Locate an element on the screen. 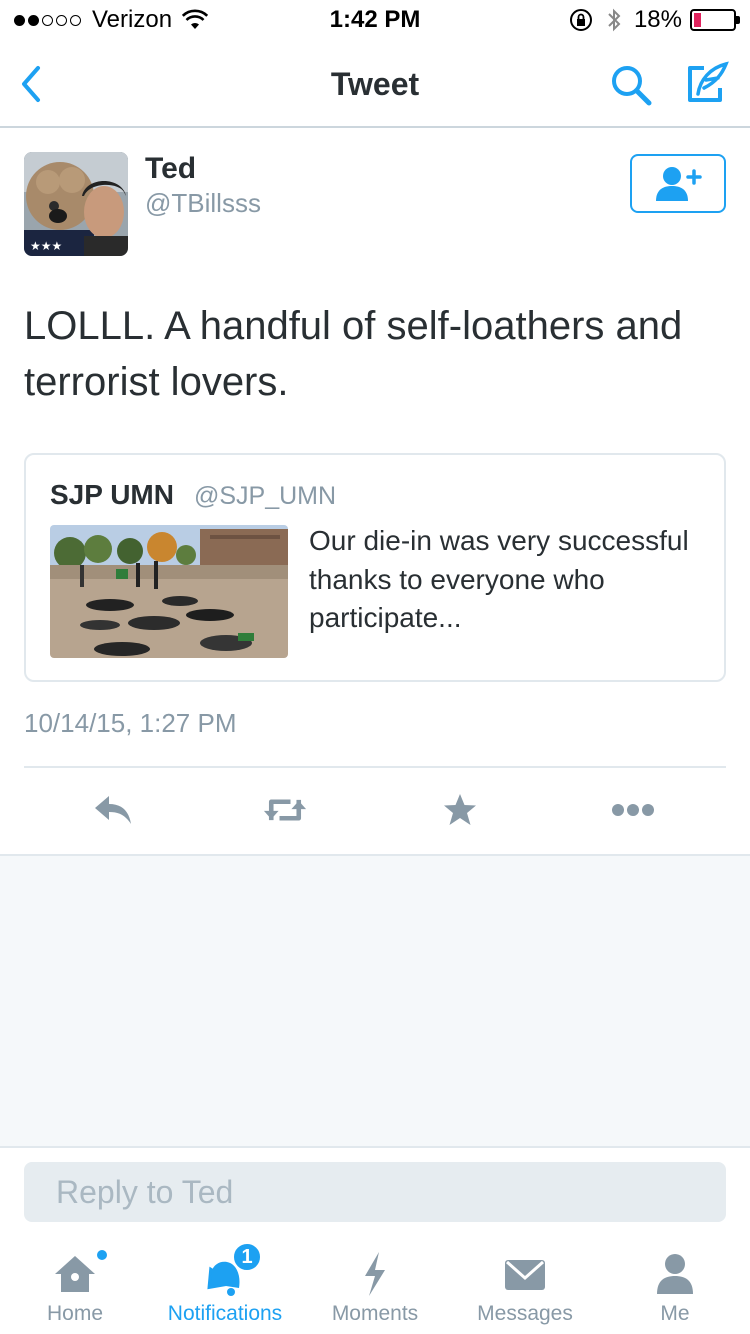 The width and height of the screenshot is (750, 1334). tab-label: Home is located at coordinates (75, 1313).